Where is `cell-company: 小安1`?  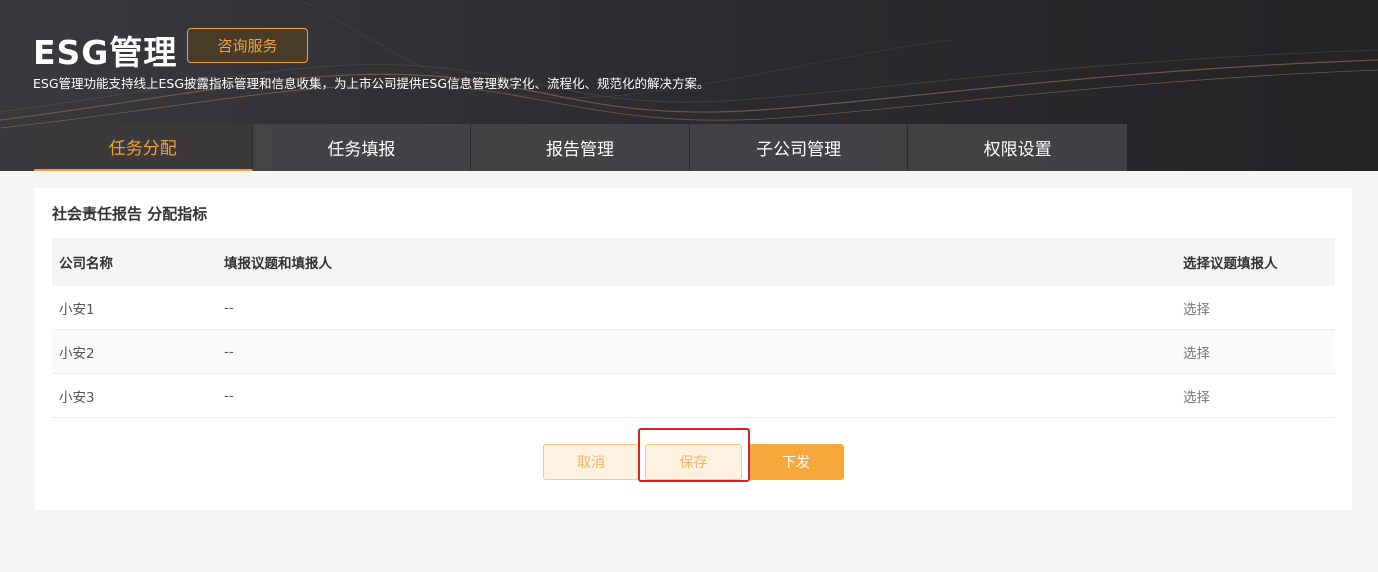
cell-company: 小安1 is located at coordinates (77, 309).